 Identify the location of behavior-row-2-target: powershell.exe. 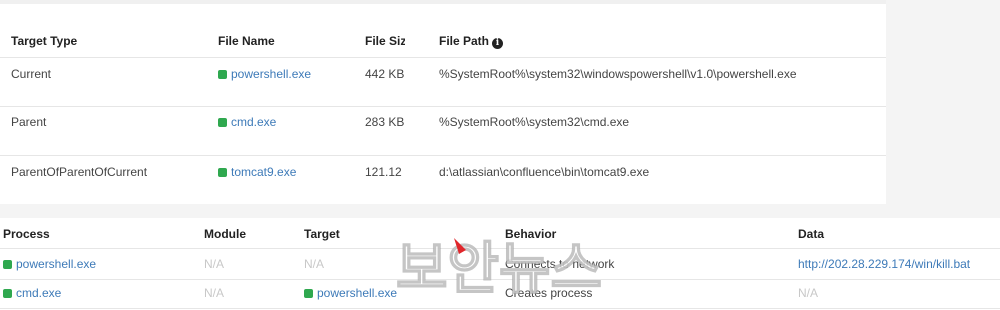
(350, 293).